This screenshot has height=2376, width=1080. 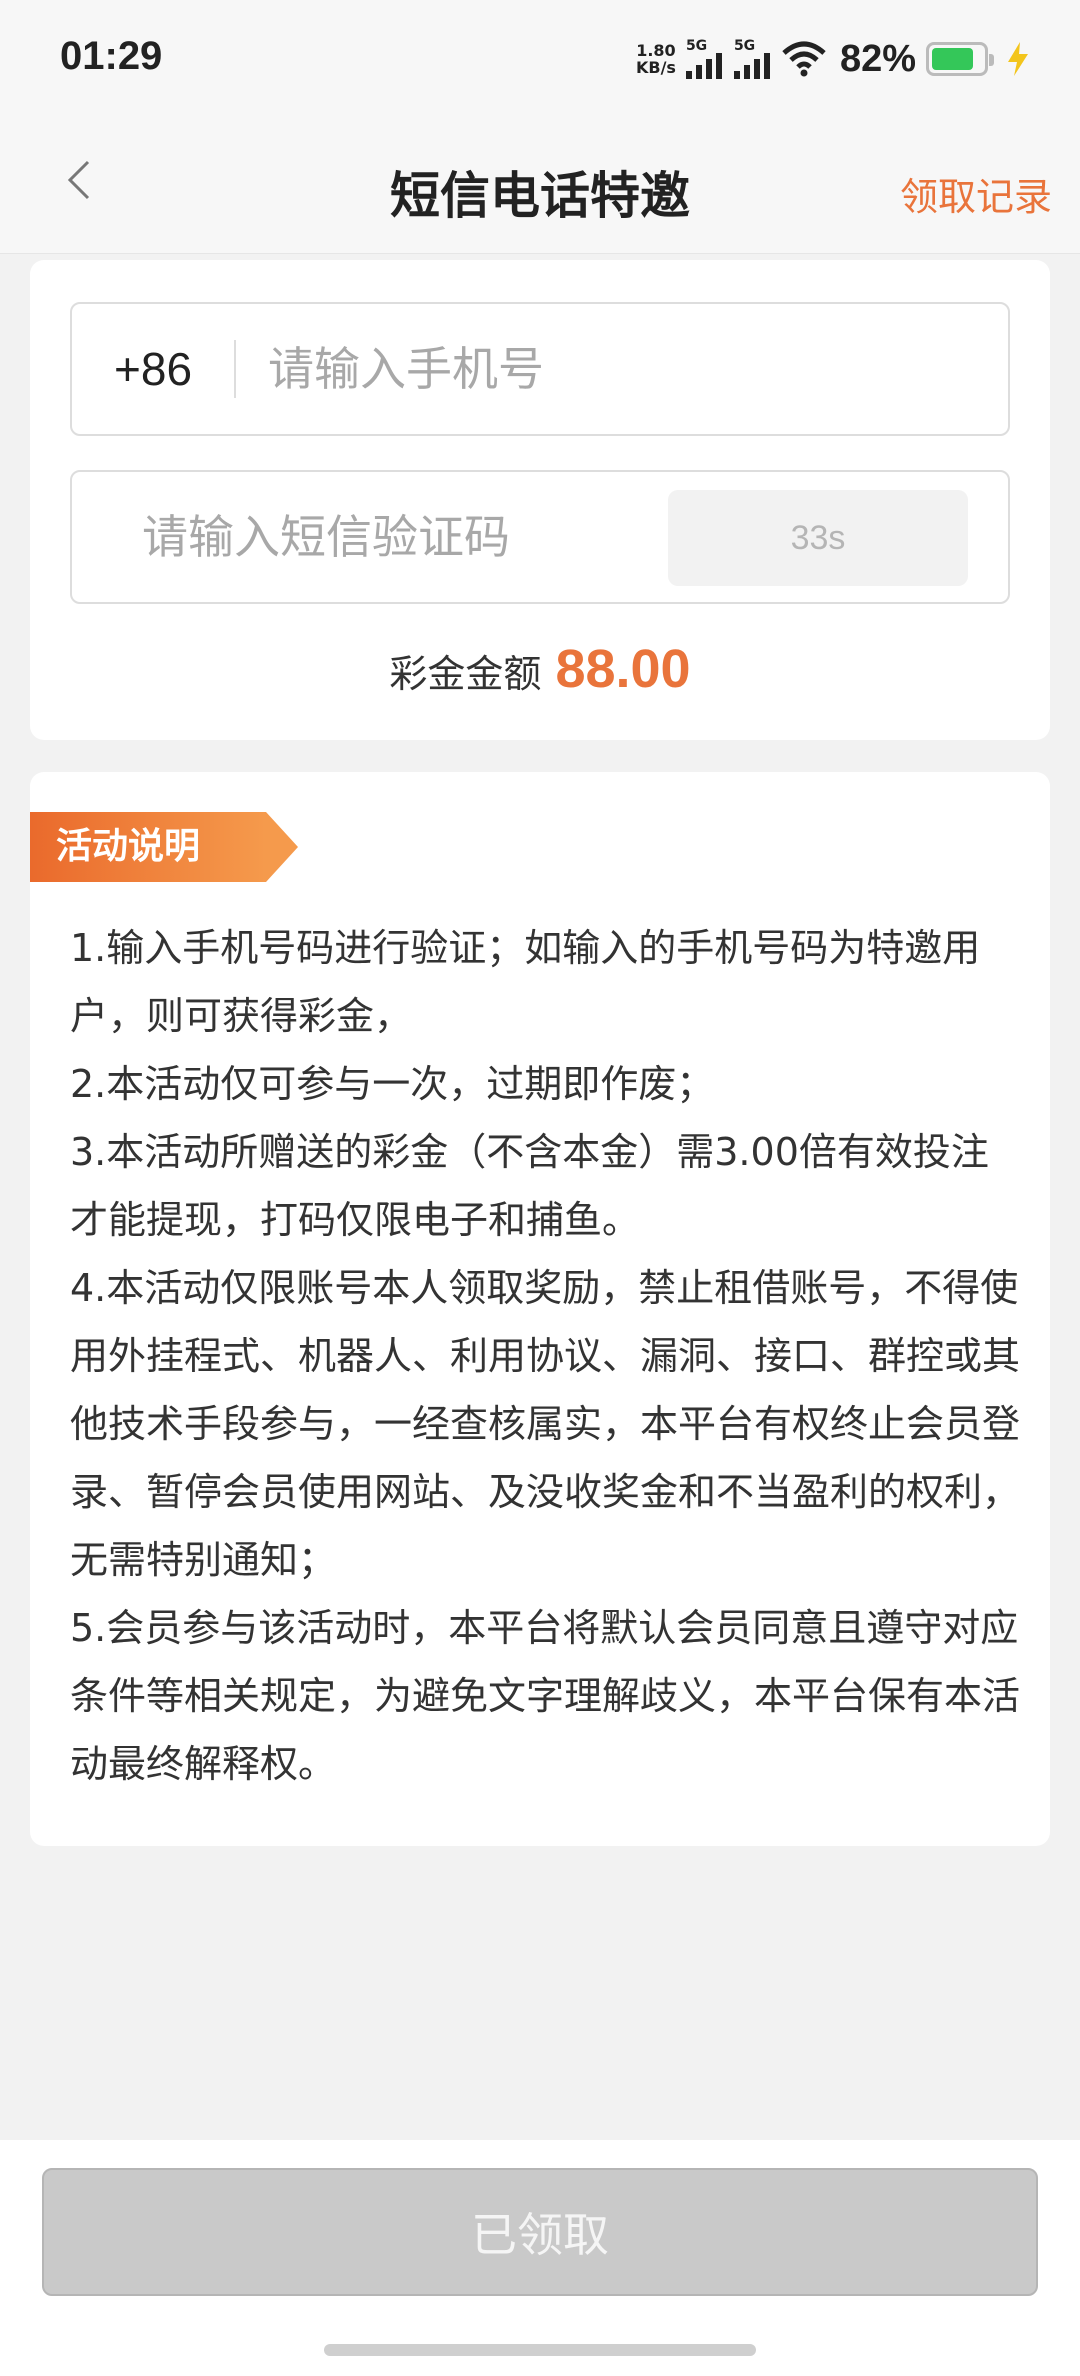 What do you see at coordinates (540, 2232) in the screenshot?
I see `claimed-button: 已领取` at bounding box center [540, 2232].